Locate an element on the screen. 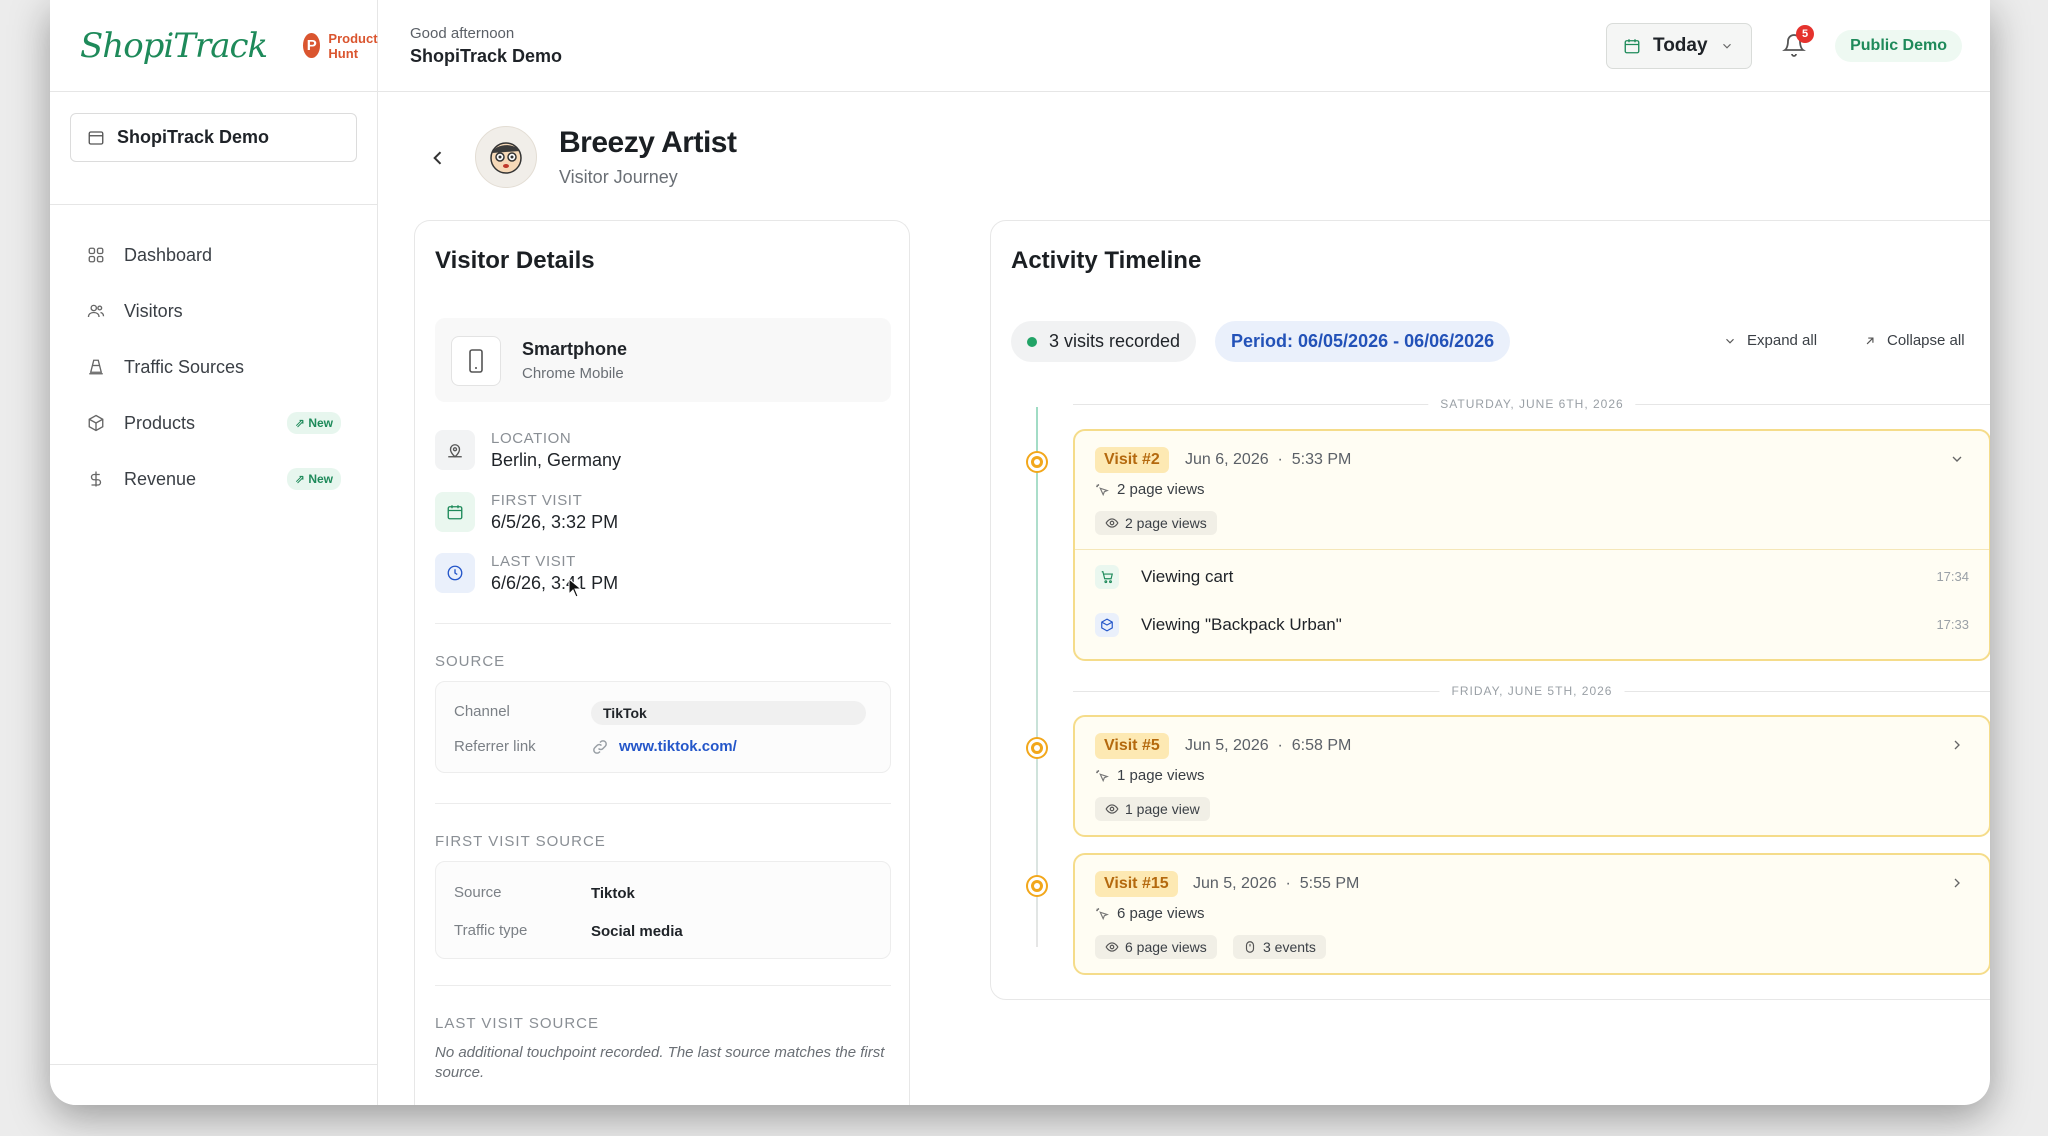 Image resolution: width=2048 pixels, height=1136 pixels. collapse-all-button: Collapse all is located at coordinates (1914, 340).